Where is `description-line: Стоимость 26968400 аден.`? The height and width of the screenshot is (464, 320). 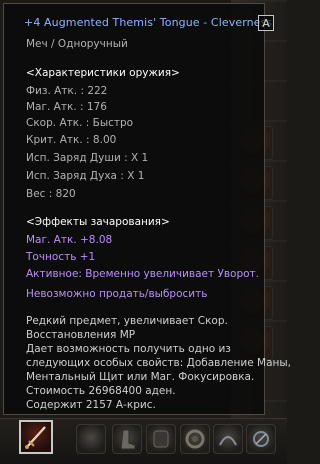 description-line: Стоимость 26968400 аден. is located at coordinates (101, 391).